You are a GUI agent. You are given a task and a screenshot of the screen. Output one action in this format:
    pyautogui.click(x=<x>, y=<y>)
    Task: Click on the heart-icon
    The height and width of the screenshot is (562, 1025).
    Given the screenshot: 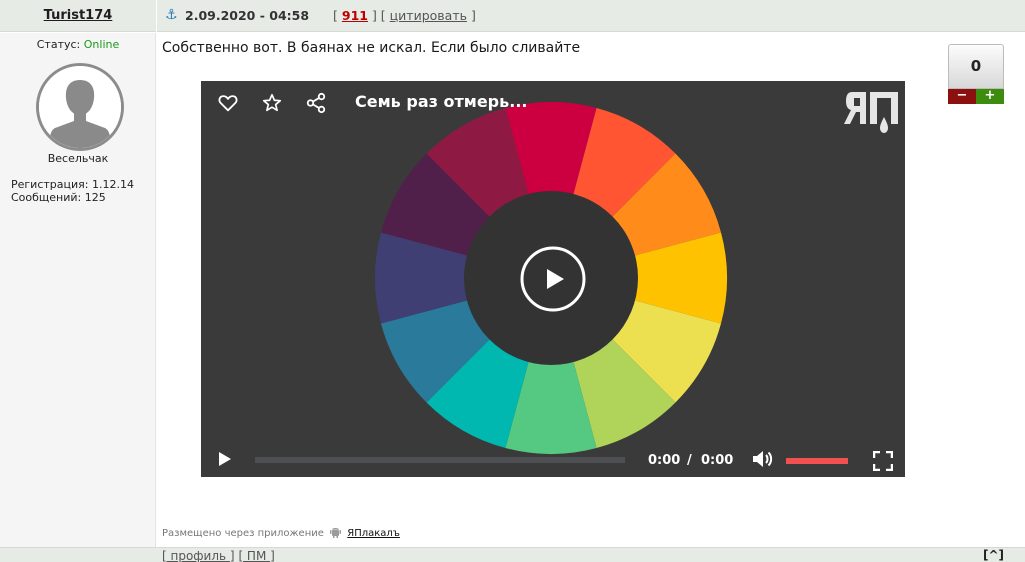 What is the action you would take?
    pyautogui.click(x=228, y=103)
    